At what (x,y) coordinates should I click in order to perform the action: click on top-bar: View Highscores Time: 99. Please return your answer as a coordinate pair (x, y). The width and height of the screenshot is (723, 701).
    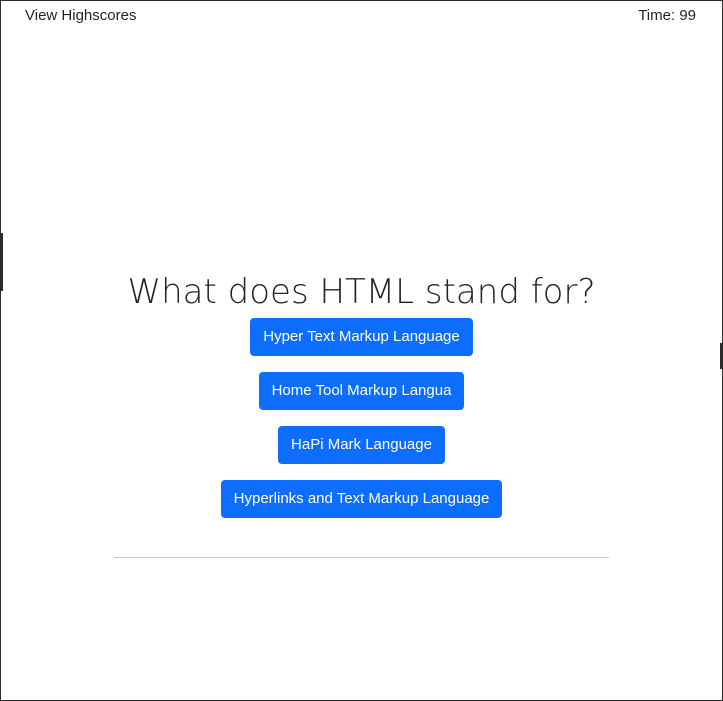
    Looking at the image, I should click on (360, 16).